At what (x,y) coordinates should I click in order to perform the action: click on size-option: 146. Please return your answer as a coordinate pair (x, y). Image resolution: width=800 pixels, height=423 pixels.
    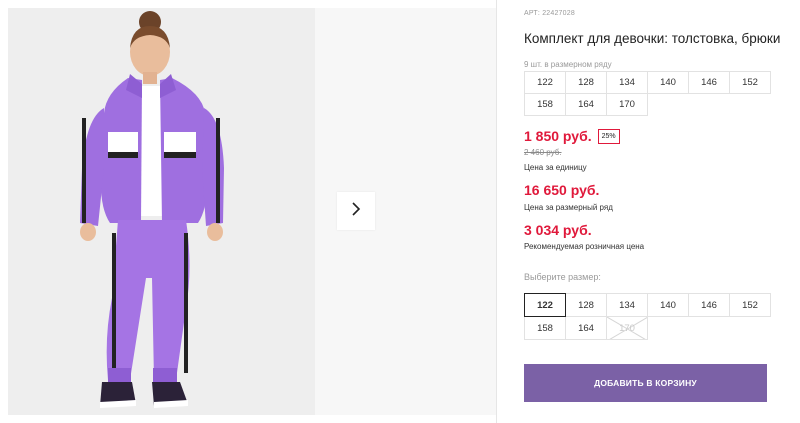
    Looking at the image, I should click on (709, 305).